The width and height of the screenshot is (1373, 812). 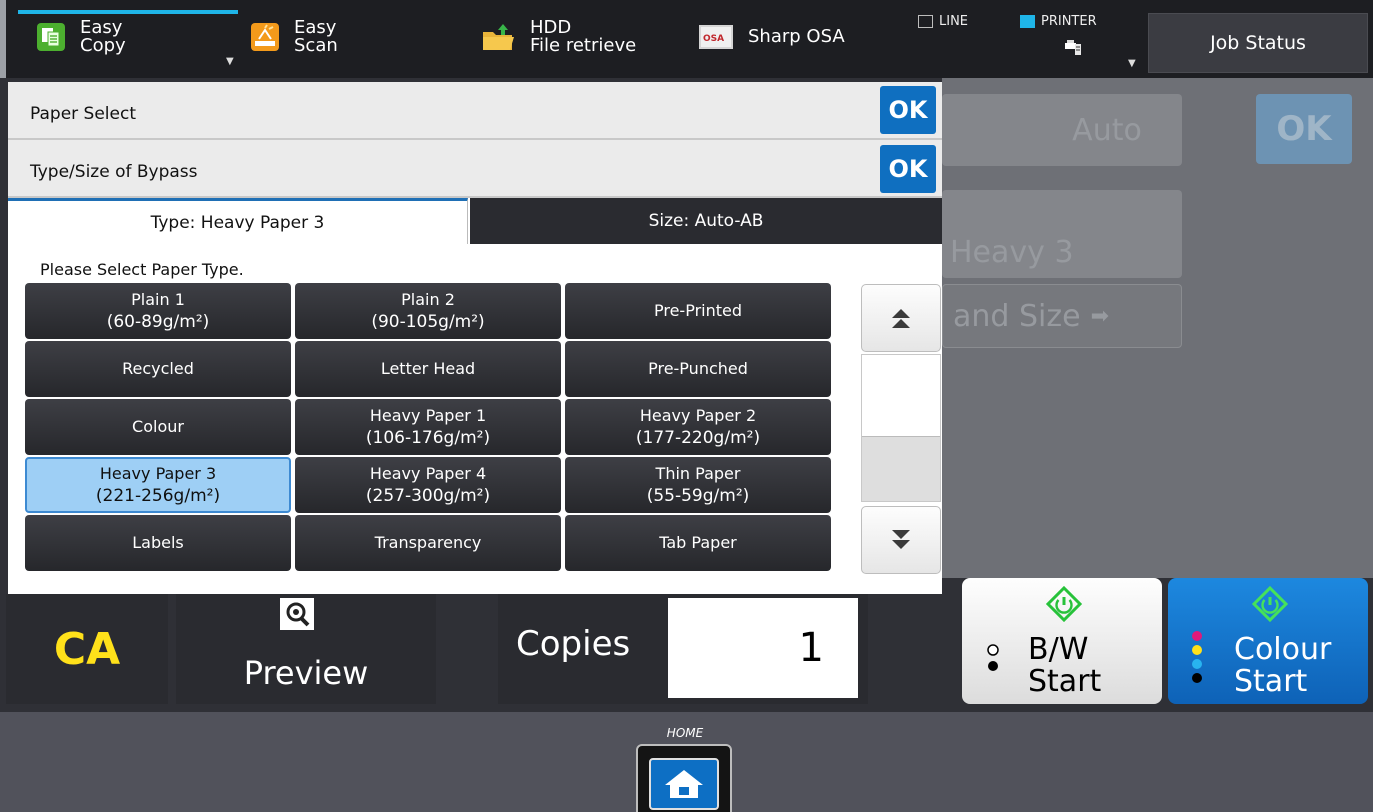 I want to click on paper-type-button: Transparency, so click(x=428, y=543).